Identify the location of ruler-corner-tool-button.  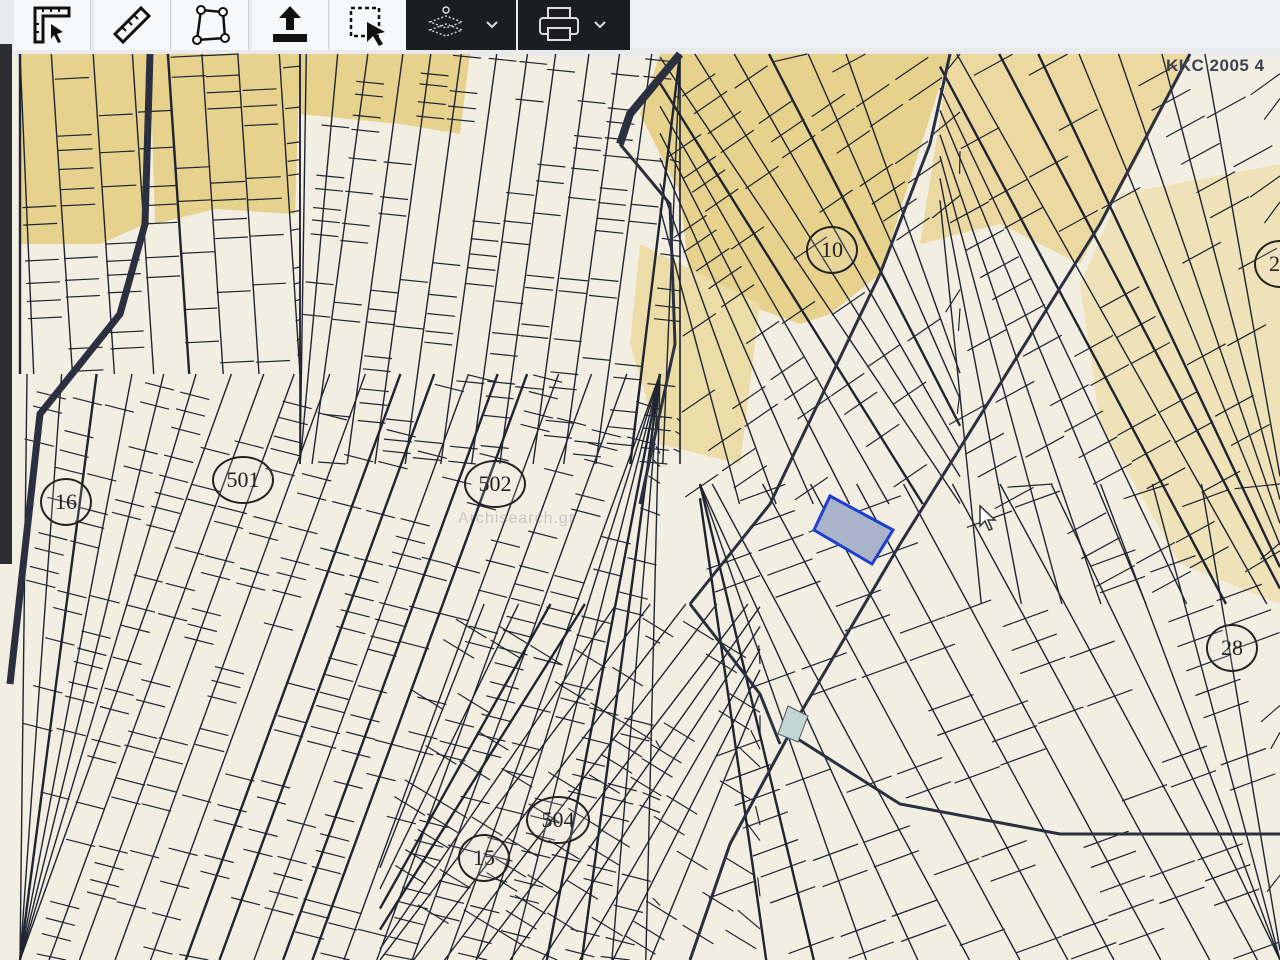
(52, 25).